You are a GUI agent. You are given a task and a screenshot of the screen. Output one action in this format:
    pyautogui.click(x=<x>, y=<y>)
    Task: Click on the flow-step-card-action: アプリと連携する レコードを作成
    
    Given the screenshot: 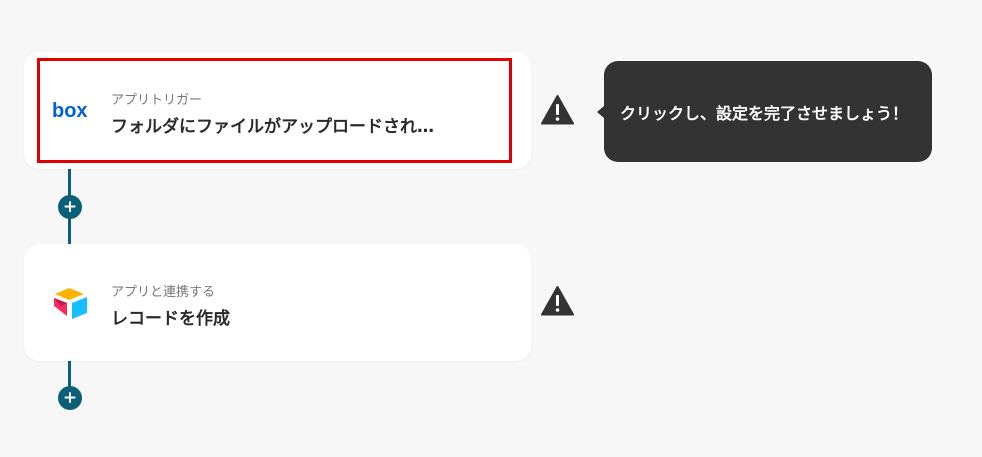 What is the action you would take?
    pyautogui.click(x=277, y=302)
    